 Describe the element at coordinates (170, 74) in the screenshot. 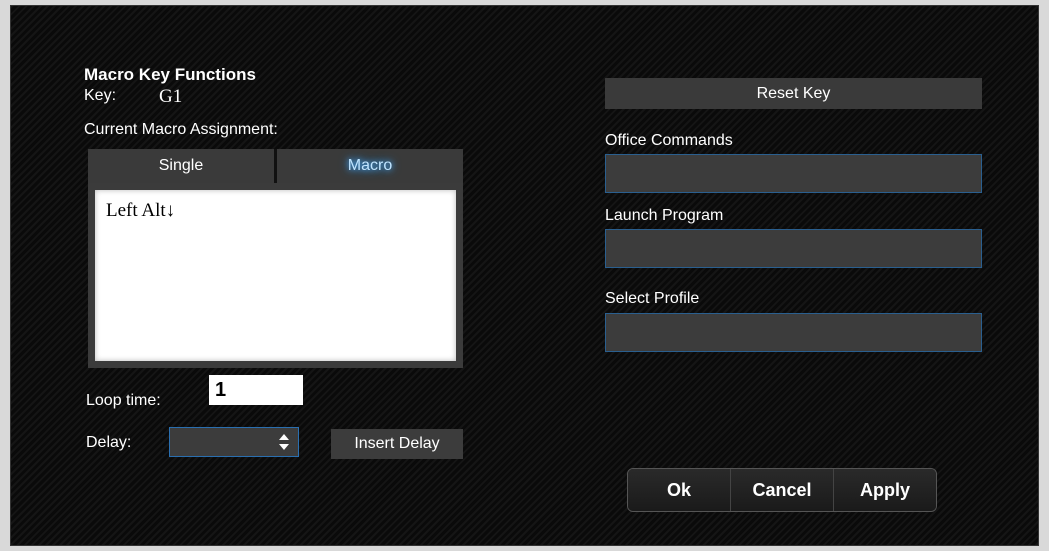

I see `dialog-title: Macro Key Functions` at that location.